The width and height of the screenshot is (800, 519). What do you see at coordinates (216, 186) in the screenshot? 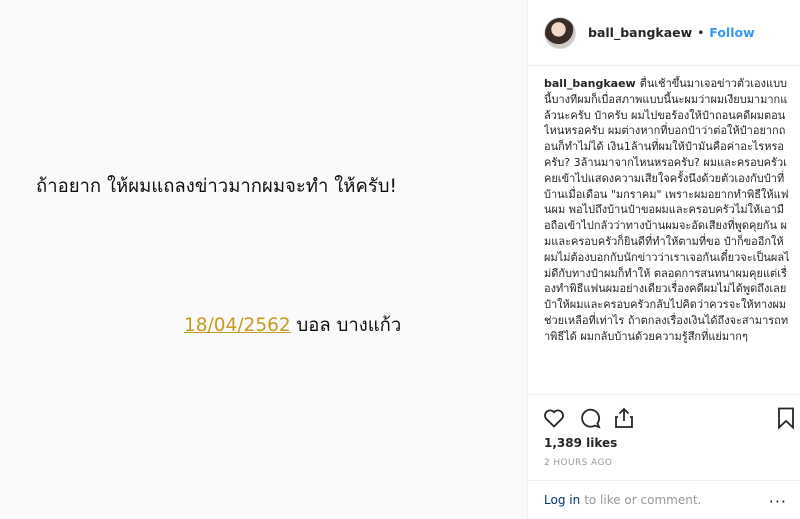
I see `post-headline: ถ้าอยาก ให้ผมแถลงข่าวมากผมจะทำ ให้ครับ!` at bounding box center [216, 186].